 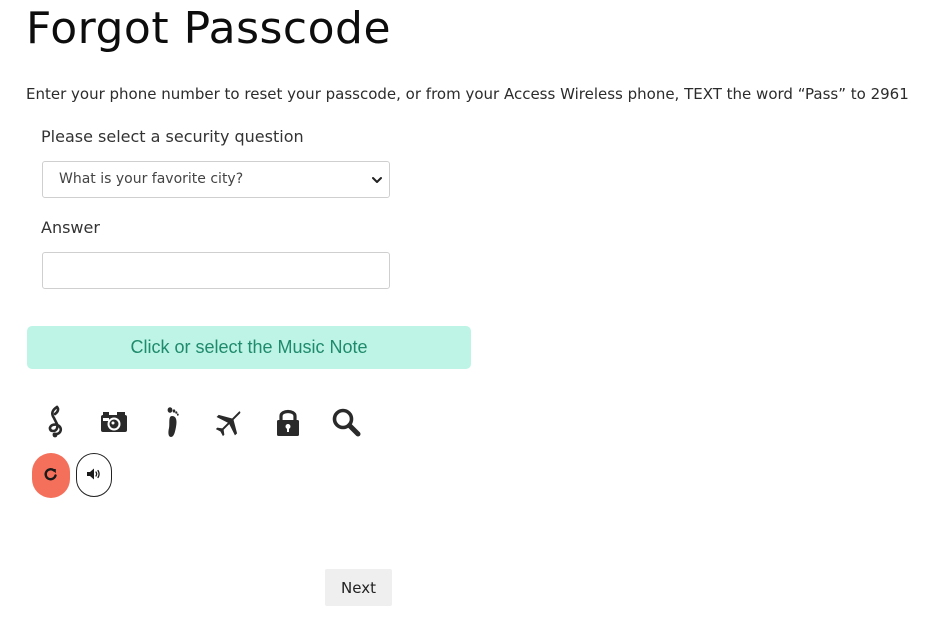 I want to click on footprint-icon, so click(x=172, y=422).